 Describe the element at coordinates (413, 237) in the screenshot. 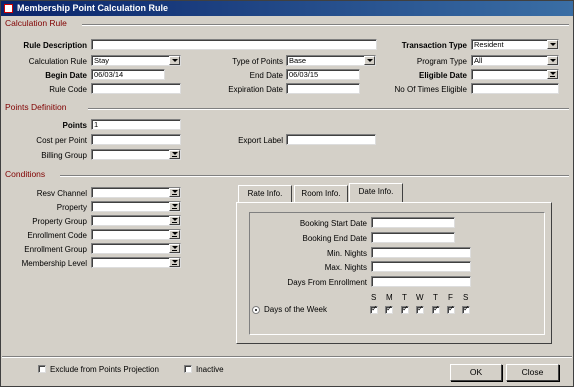

I see `booking-end-date-input` at that location.